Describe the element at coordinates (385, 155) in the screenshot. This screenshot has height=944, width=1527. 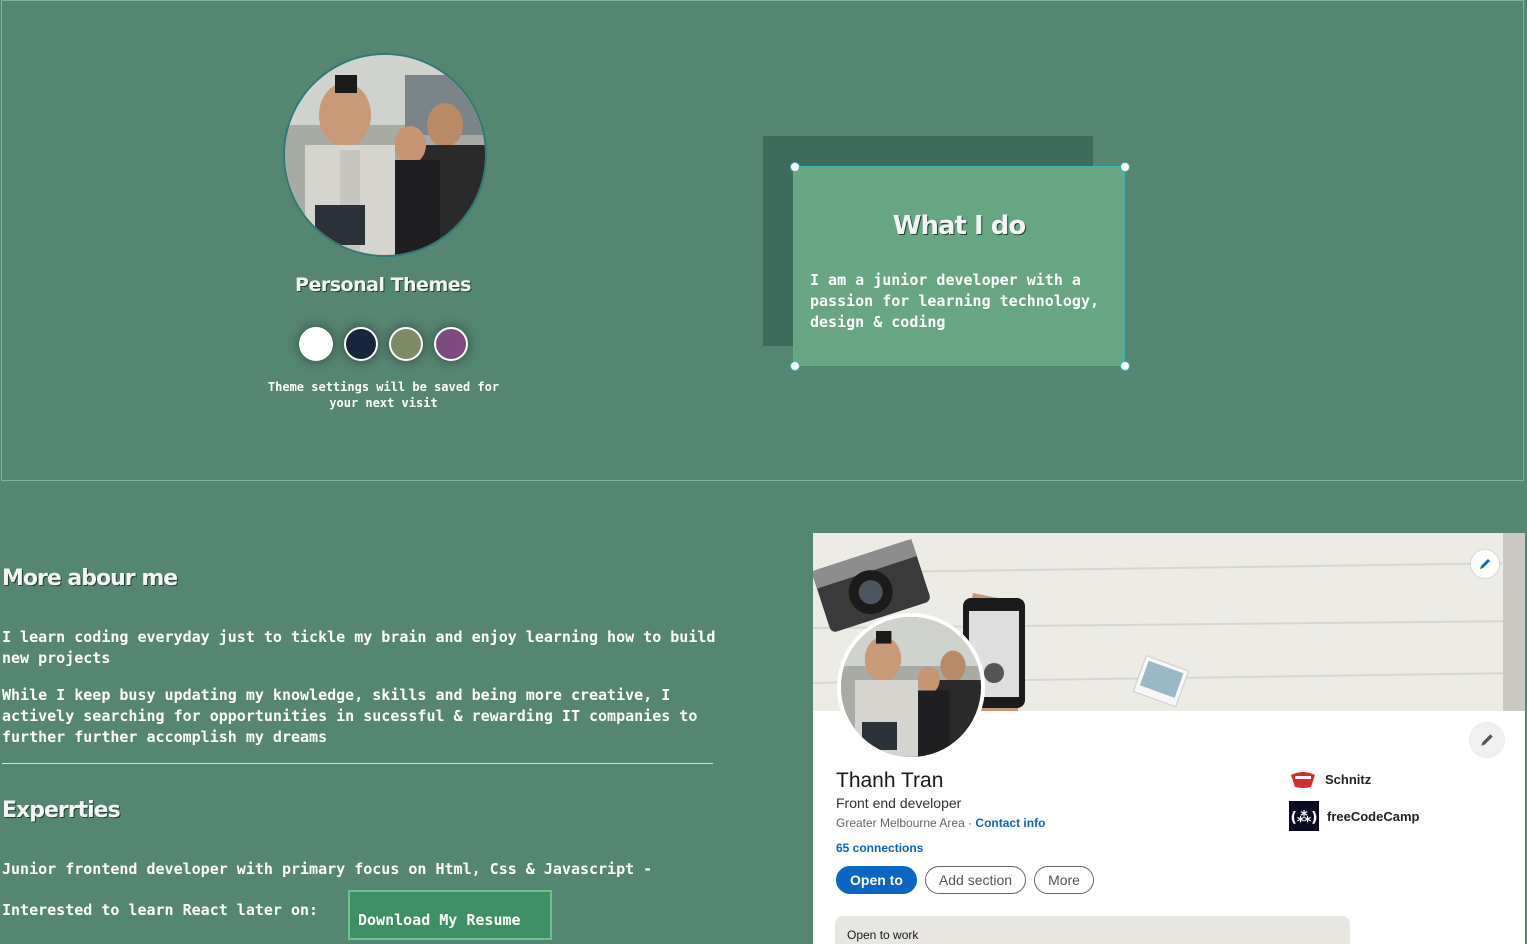
I see `profile-photo` at that location.